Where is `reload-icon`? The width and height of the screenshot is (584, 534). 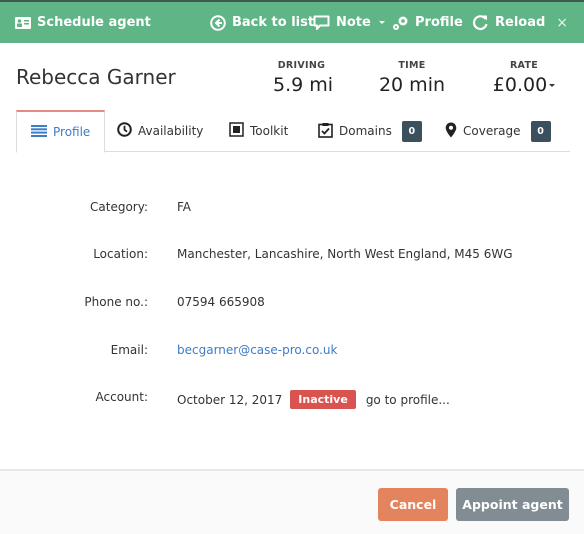 reload-icon is located at coordinates (480, 22).